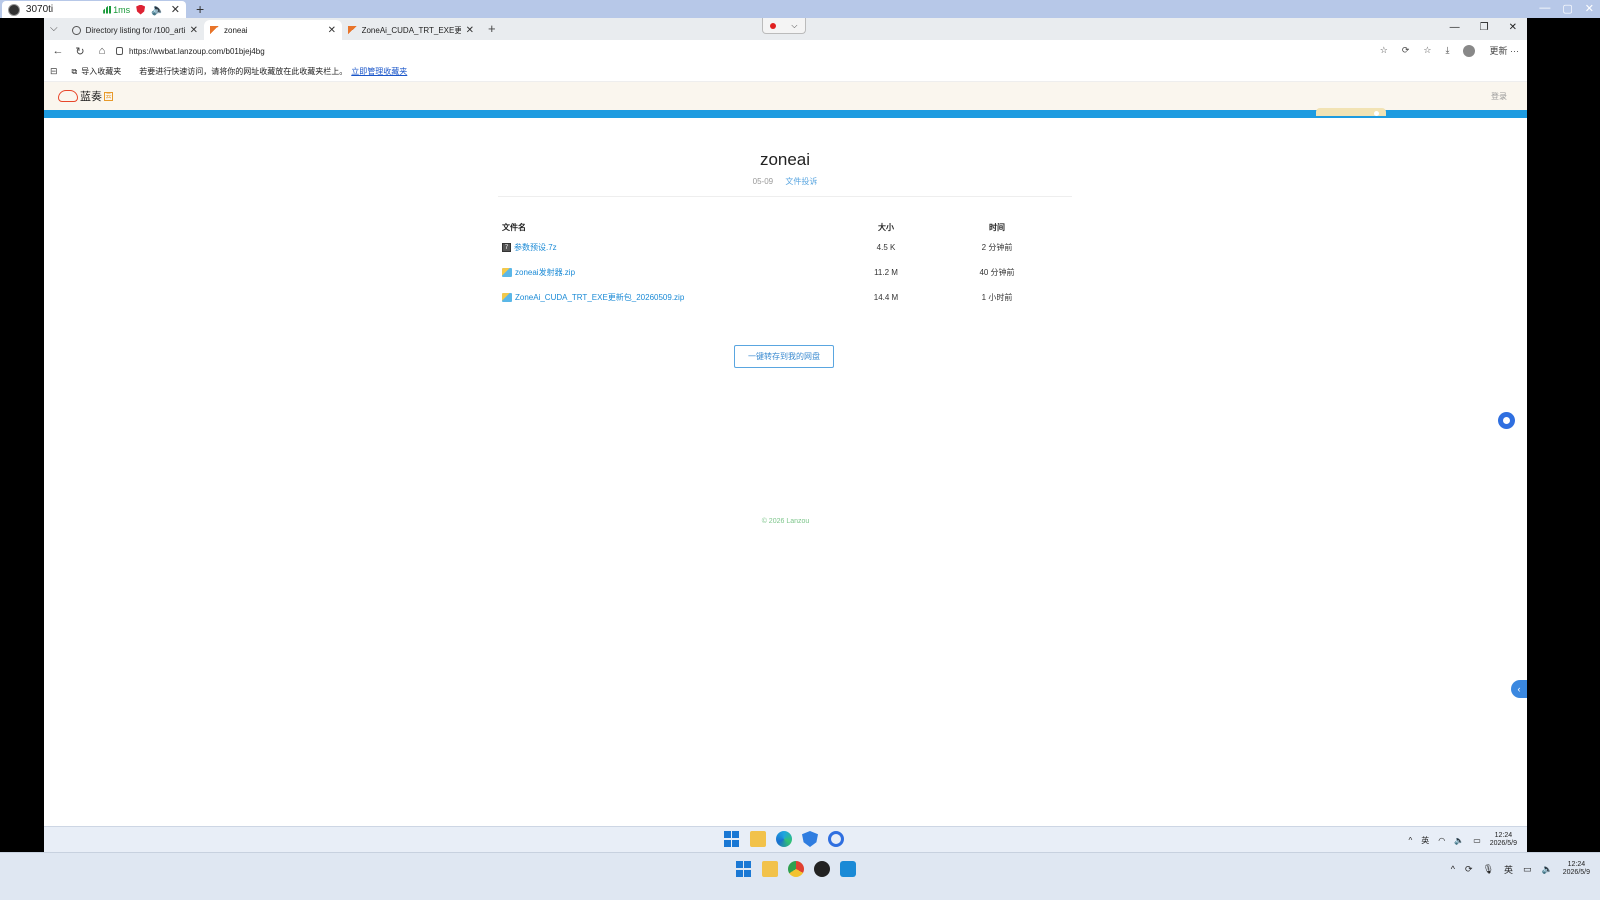 Image resolution: width=1600 pixels, height=900 pixels. I want to click on new-session-button: +, so click(200, 9).